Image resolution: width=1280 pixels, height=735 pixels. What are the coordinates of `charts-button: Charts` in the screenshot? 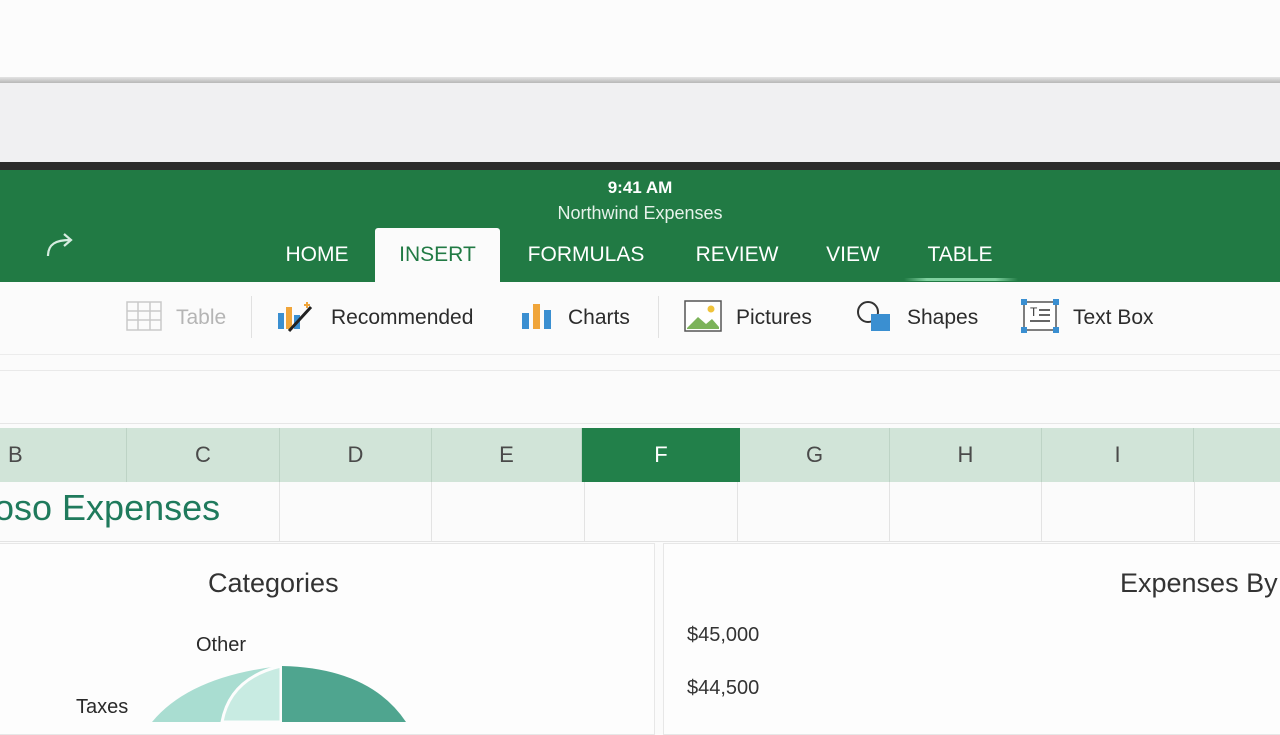 It's located at (575, 318).